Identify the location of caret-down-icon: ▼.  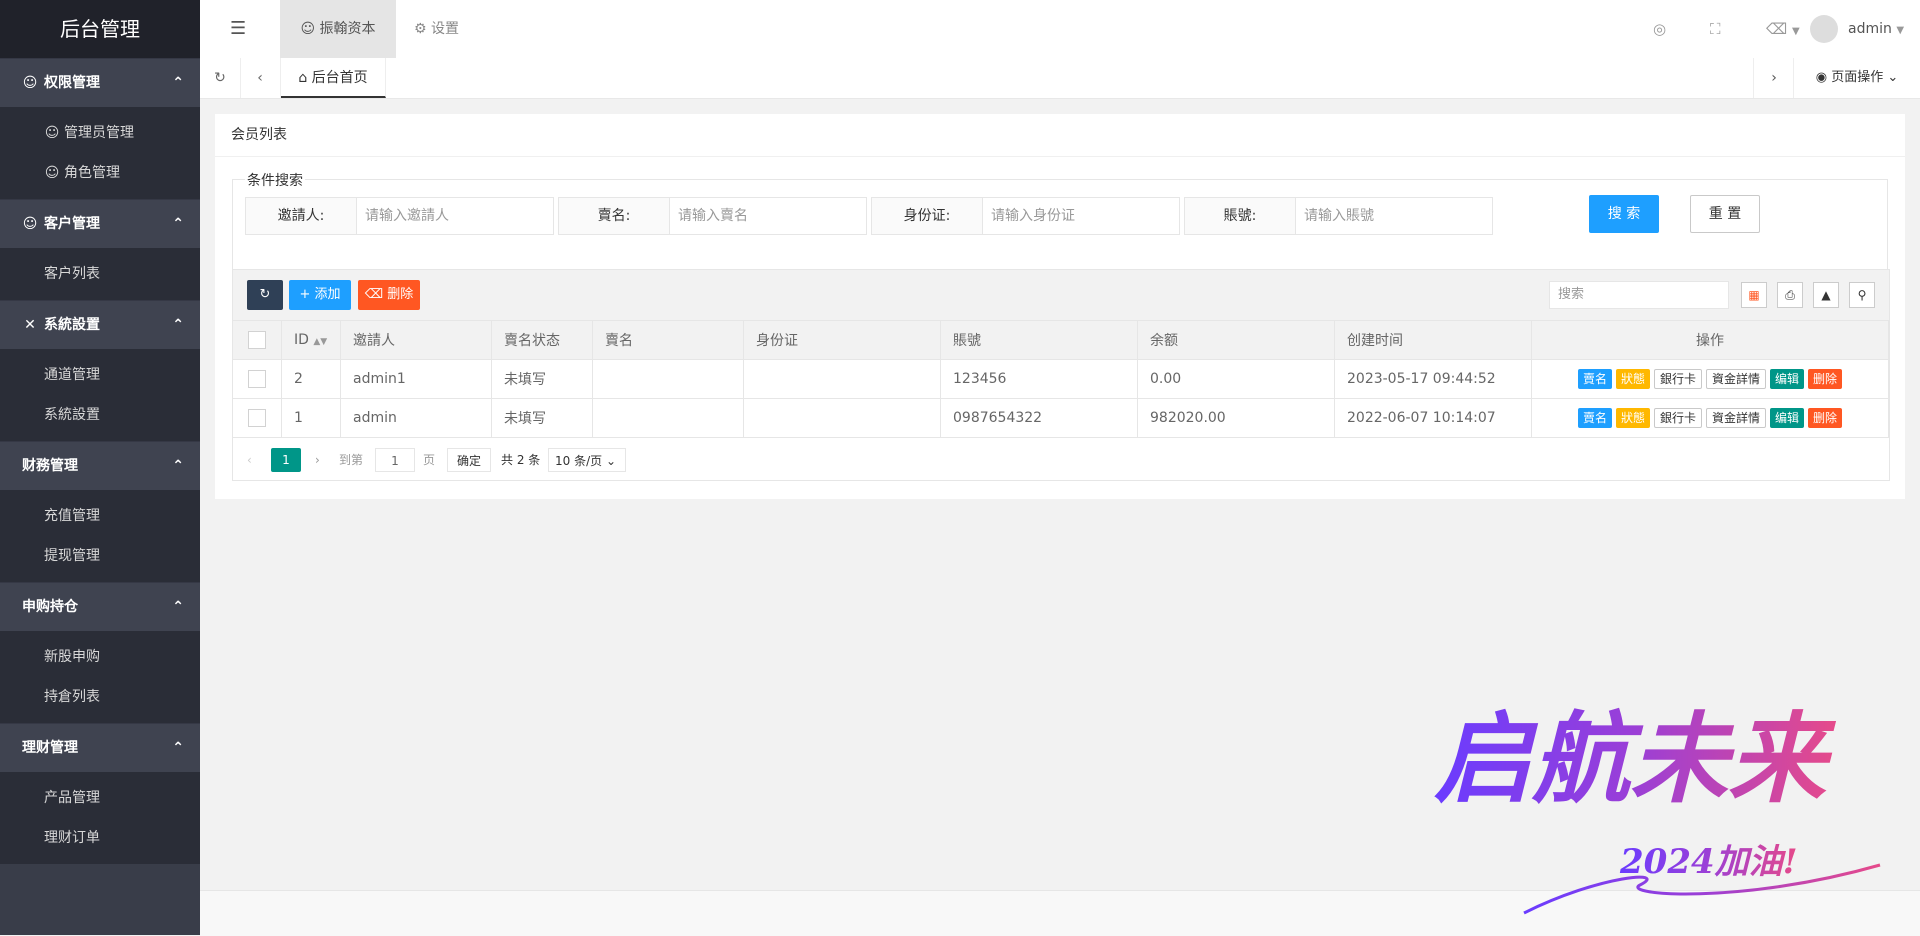
(1796, 31).